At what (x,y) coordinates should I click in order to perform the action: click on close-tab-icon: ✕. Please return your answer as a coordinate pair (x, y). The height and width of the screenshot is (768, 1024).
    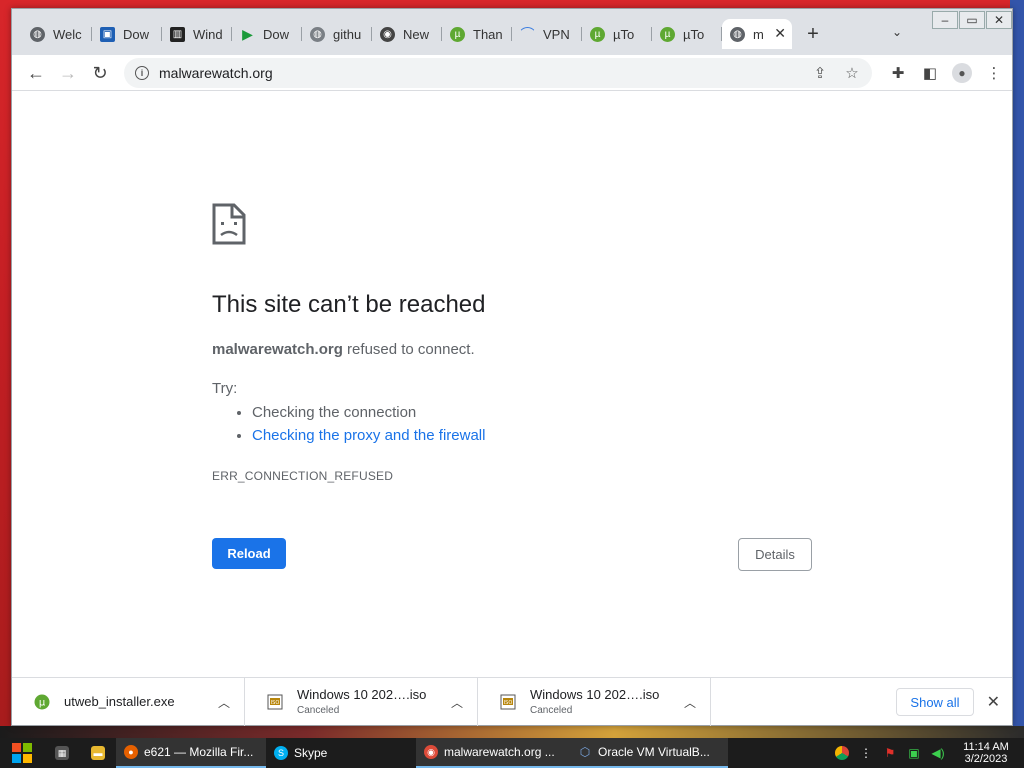
    Looking at the image, I should click on (780, 33).